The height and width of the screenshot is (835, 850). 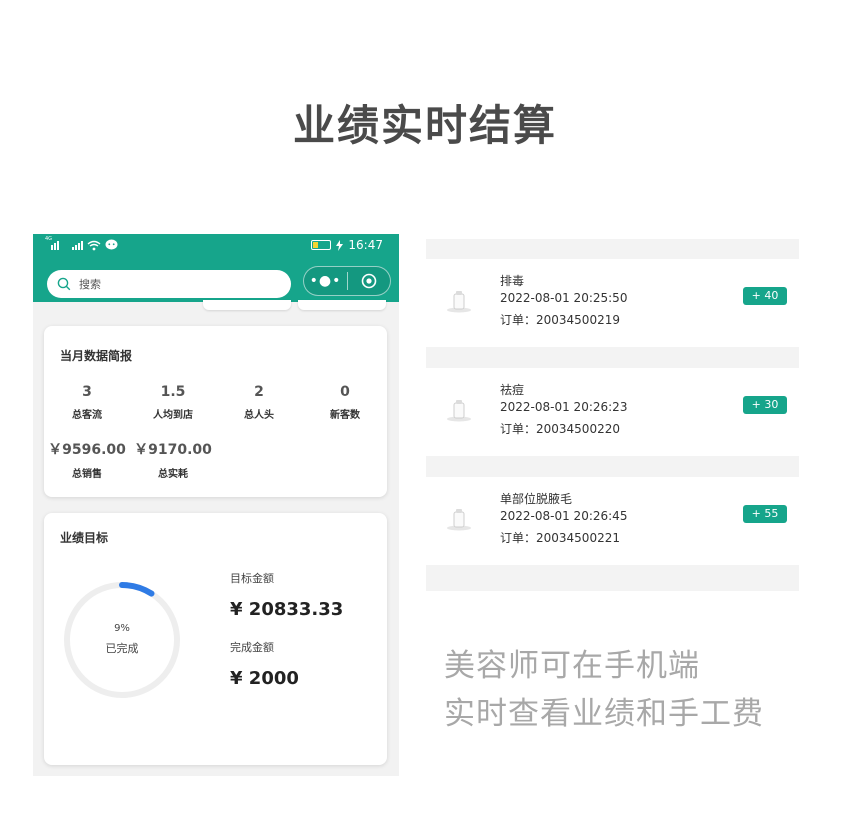 What do you see at coordinates (264, 678) in the screenshot?
I see `done-amount-value: ¥ 2000` at bounding box center [264, 678].